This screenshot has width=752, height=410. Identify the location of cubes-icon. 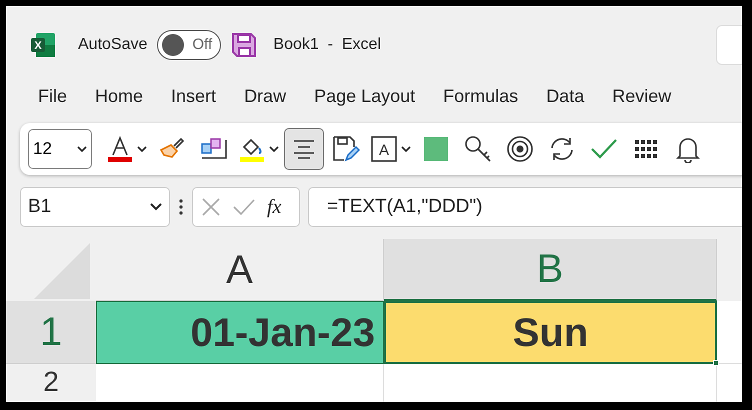
(214, 149).